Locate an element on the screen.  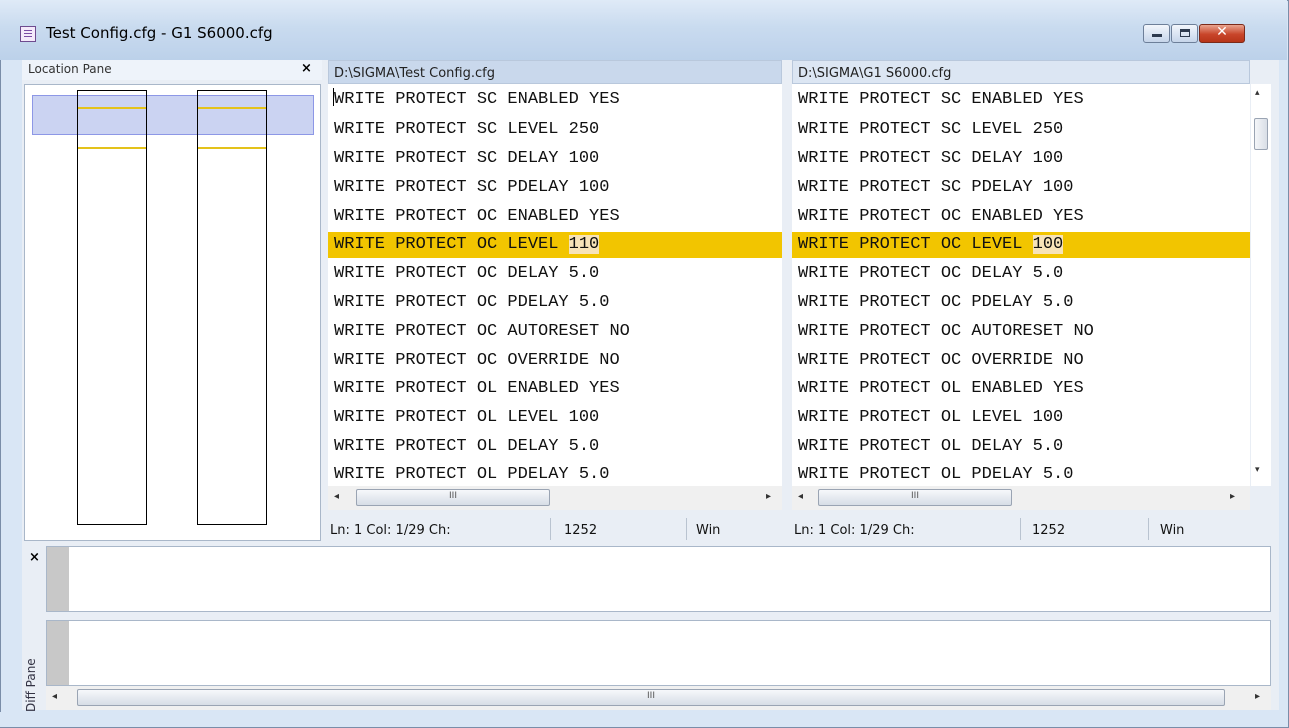
scroll-down-icon: ▾ is located at coordinates (1257, 470).